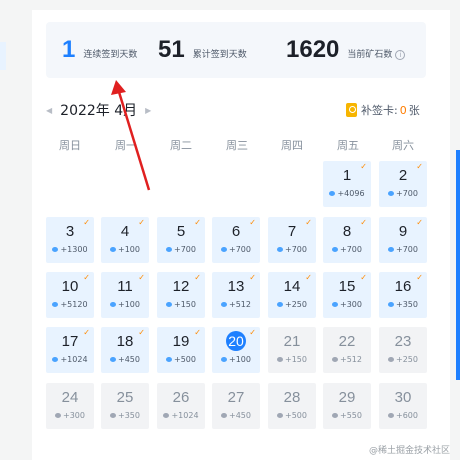 This screenshot has width=460, height=460. Describe the element at coordinates (129, 359) in the screenshot. I see `day-points-value: +450` at that location.